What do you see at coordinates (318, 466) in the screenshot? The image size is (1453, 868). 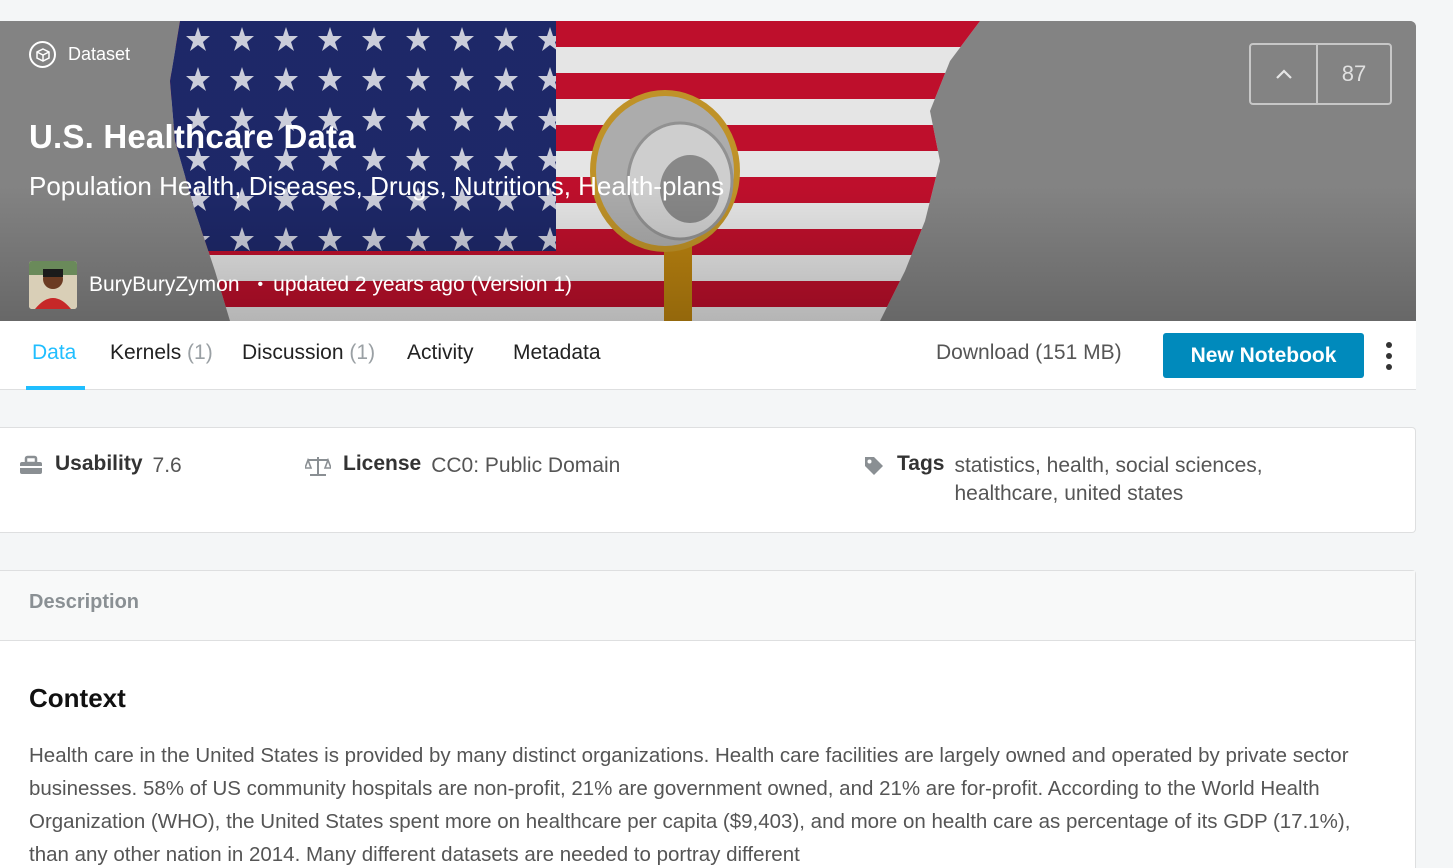 I see `scale-icon` at bounding box center [318, 466].